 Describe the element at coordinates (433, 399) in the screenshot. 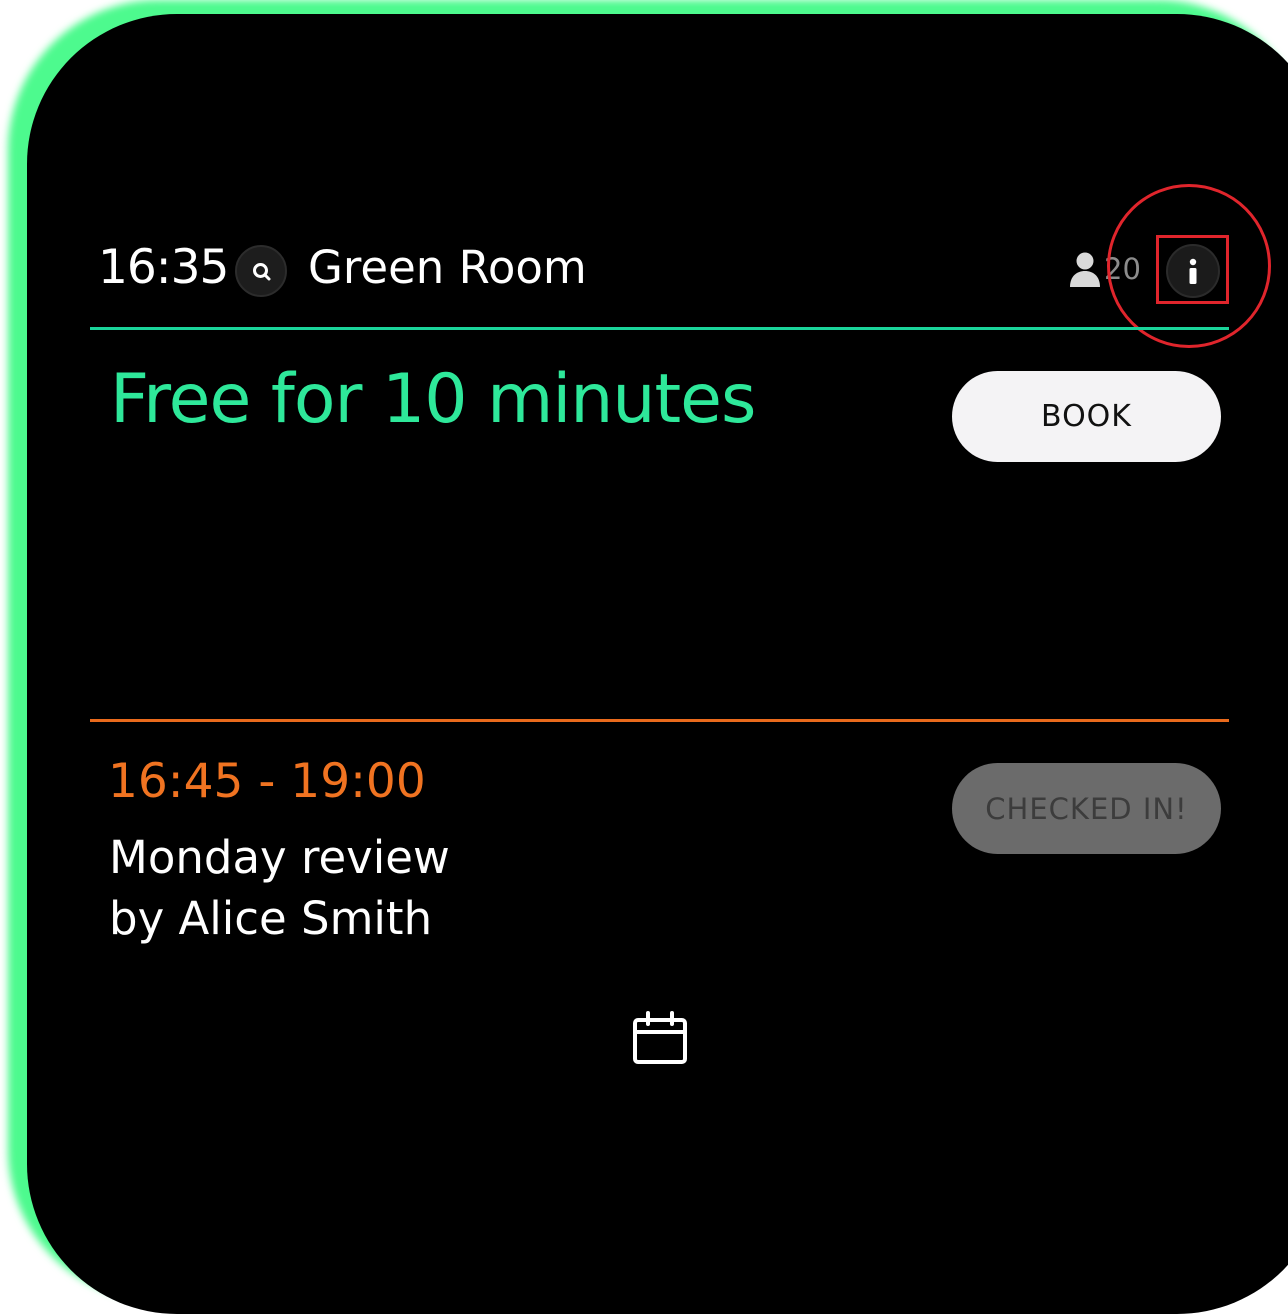

I see `availability-status: Free for 10 minutes` at that location.